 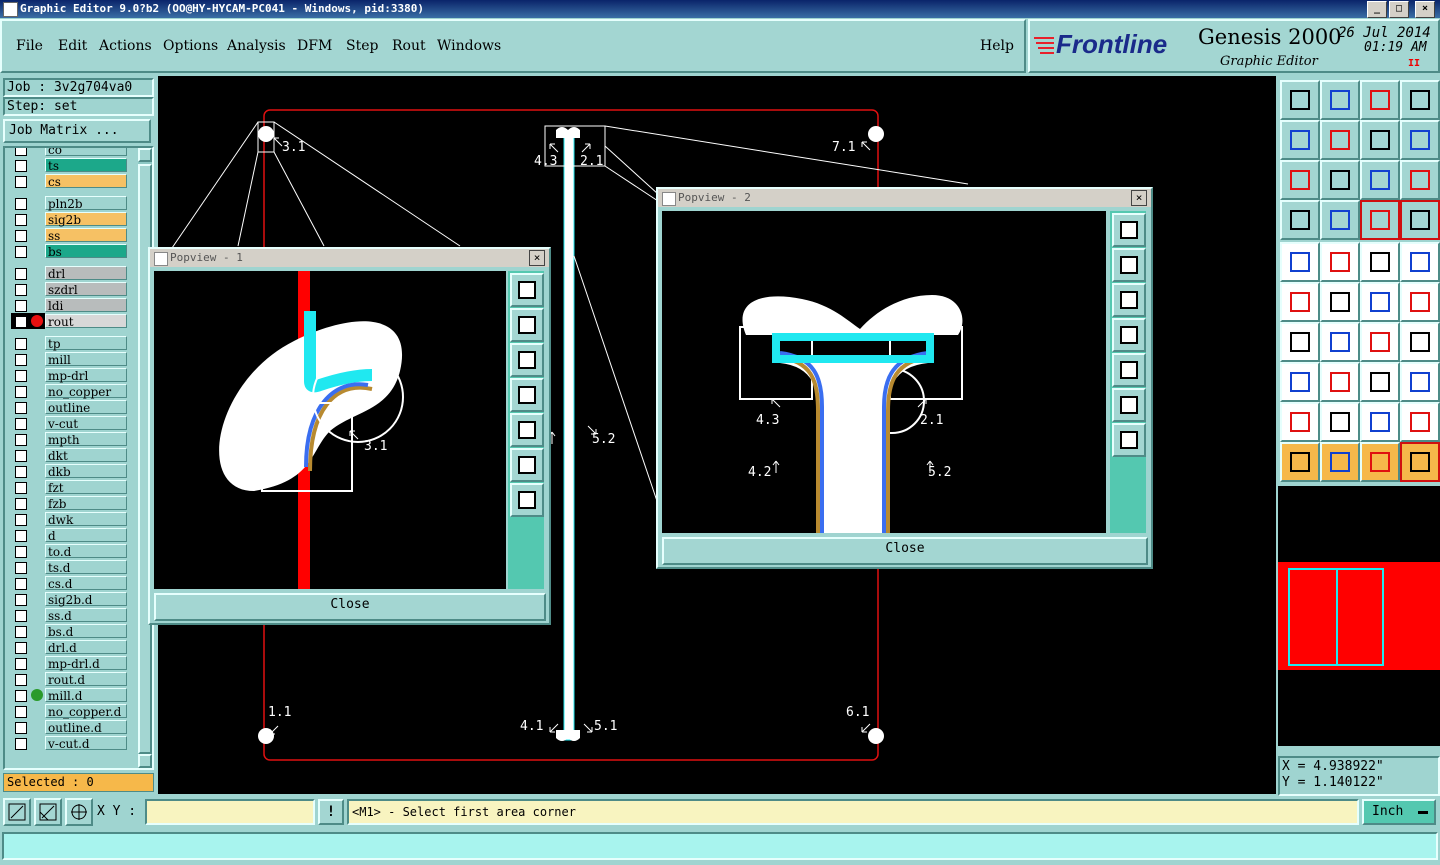 I want to click on layer-name: no_copper, so click(x=86, y=391).